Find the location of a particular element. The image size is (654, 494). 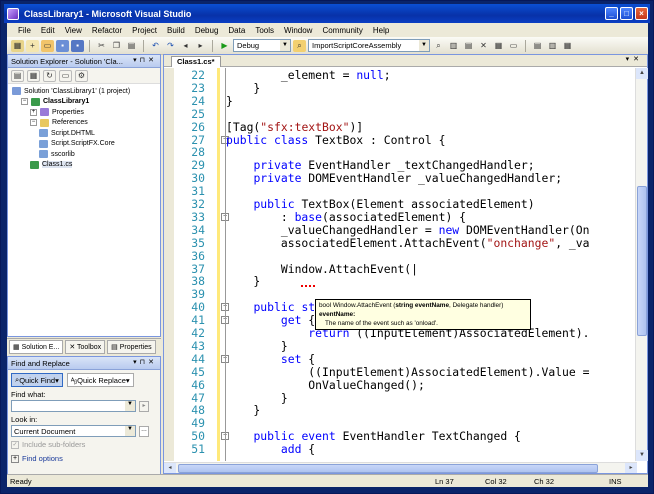

scroll-left-icon: ◂ is located at coordinates (170, 468).